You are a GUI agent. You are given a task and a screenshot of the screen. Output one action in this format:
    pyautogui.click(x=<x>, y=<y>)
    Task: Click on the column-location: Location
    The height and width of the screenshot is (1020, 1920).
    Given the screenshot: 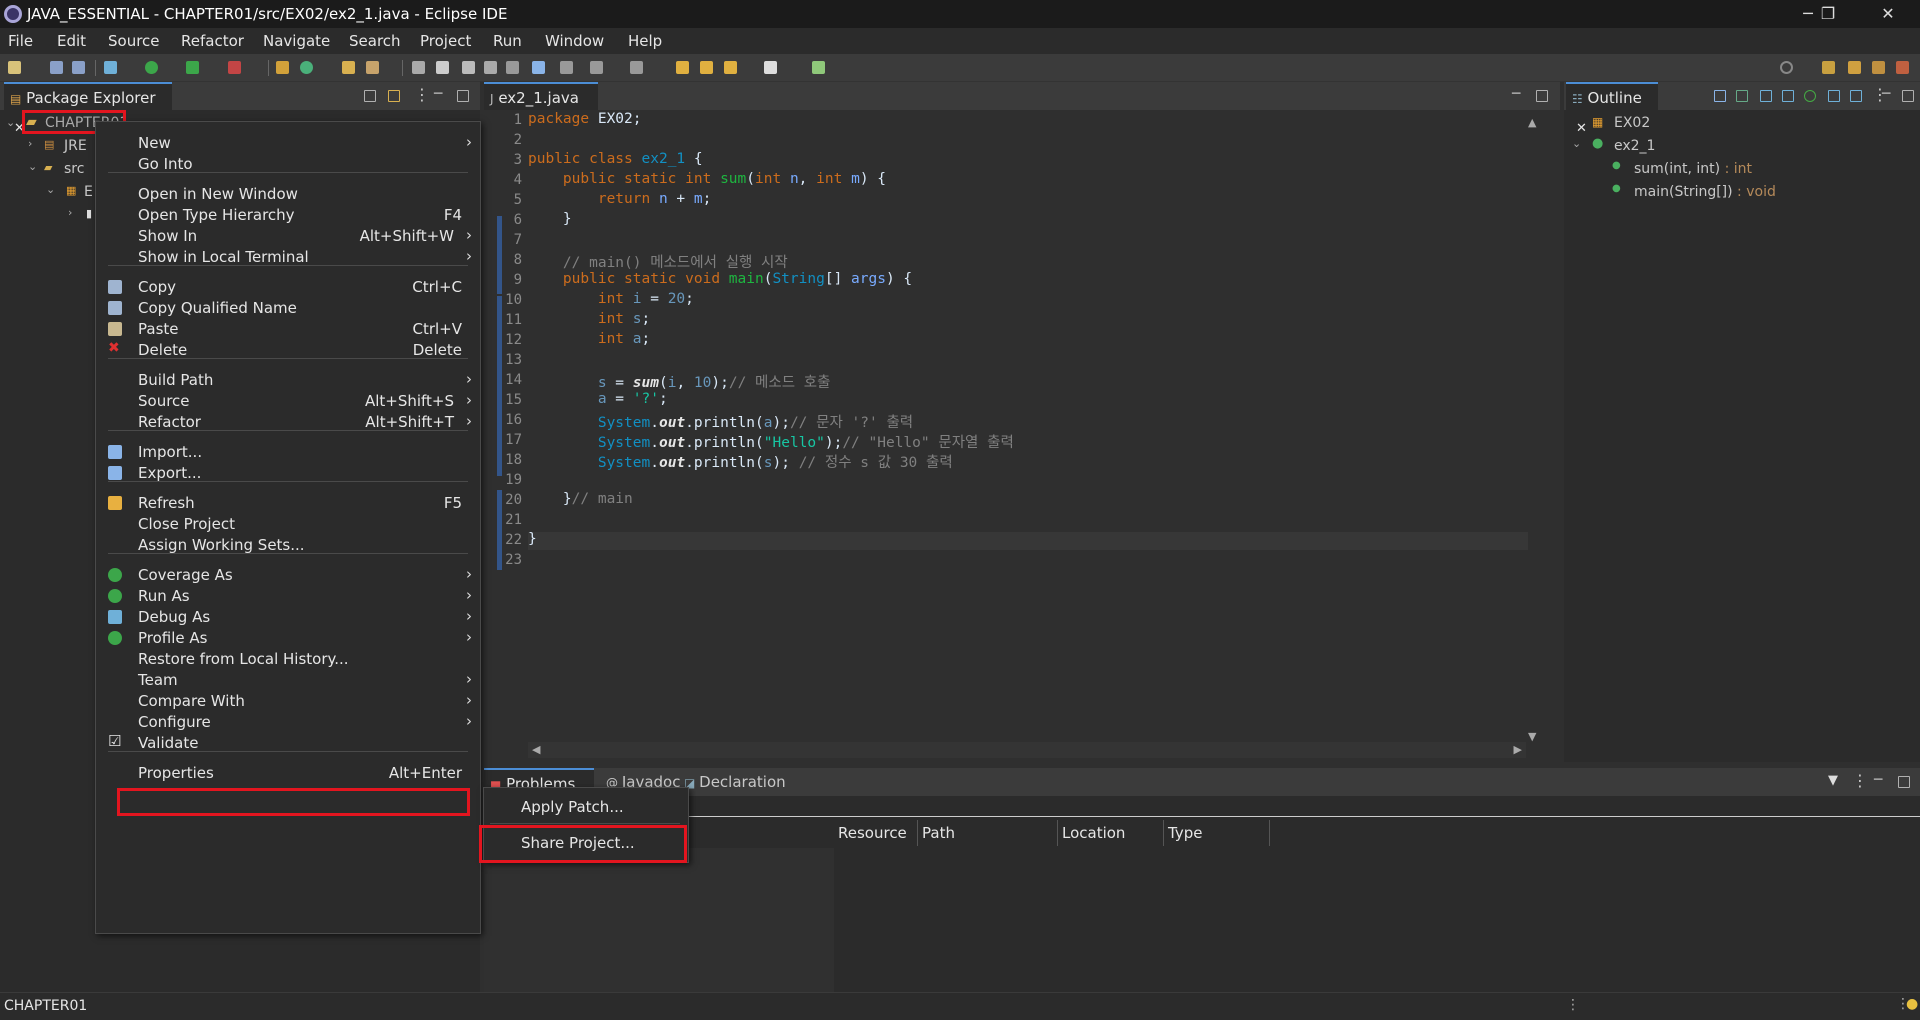 What is the action you would take?
    pyautogui.click(x=1111, y=833)
    